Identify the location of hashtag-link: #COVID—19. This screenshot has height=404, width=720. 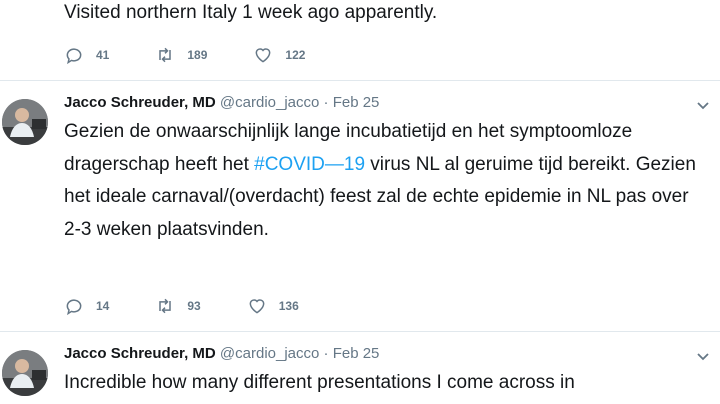
(309, 164).